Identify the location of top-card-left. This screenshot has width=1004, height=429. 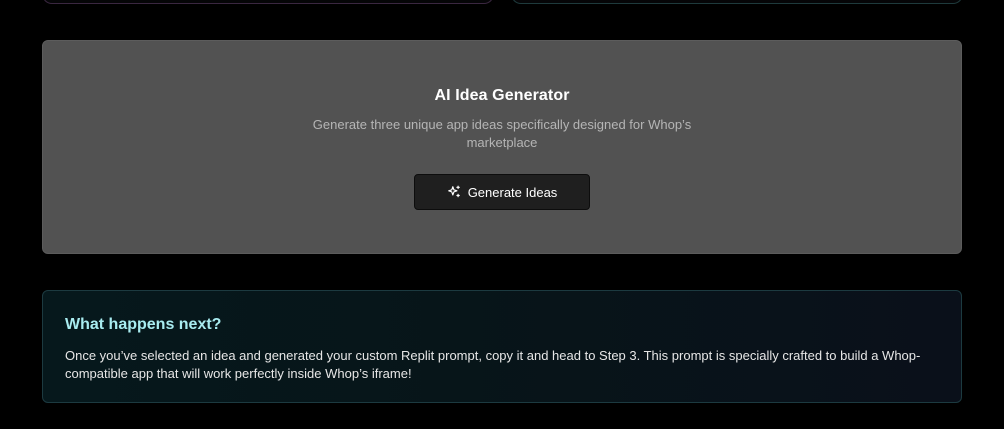
(268, 2).